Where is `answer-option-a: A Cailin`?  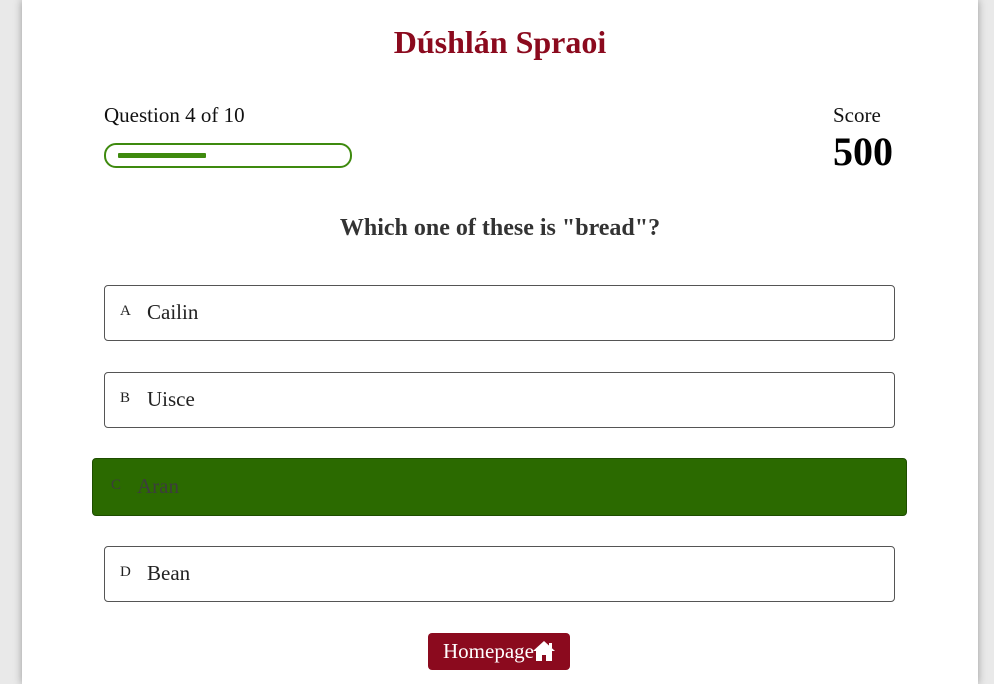
answer-option-a: A Cailin is located at coordinates (499, 313).